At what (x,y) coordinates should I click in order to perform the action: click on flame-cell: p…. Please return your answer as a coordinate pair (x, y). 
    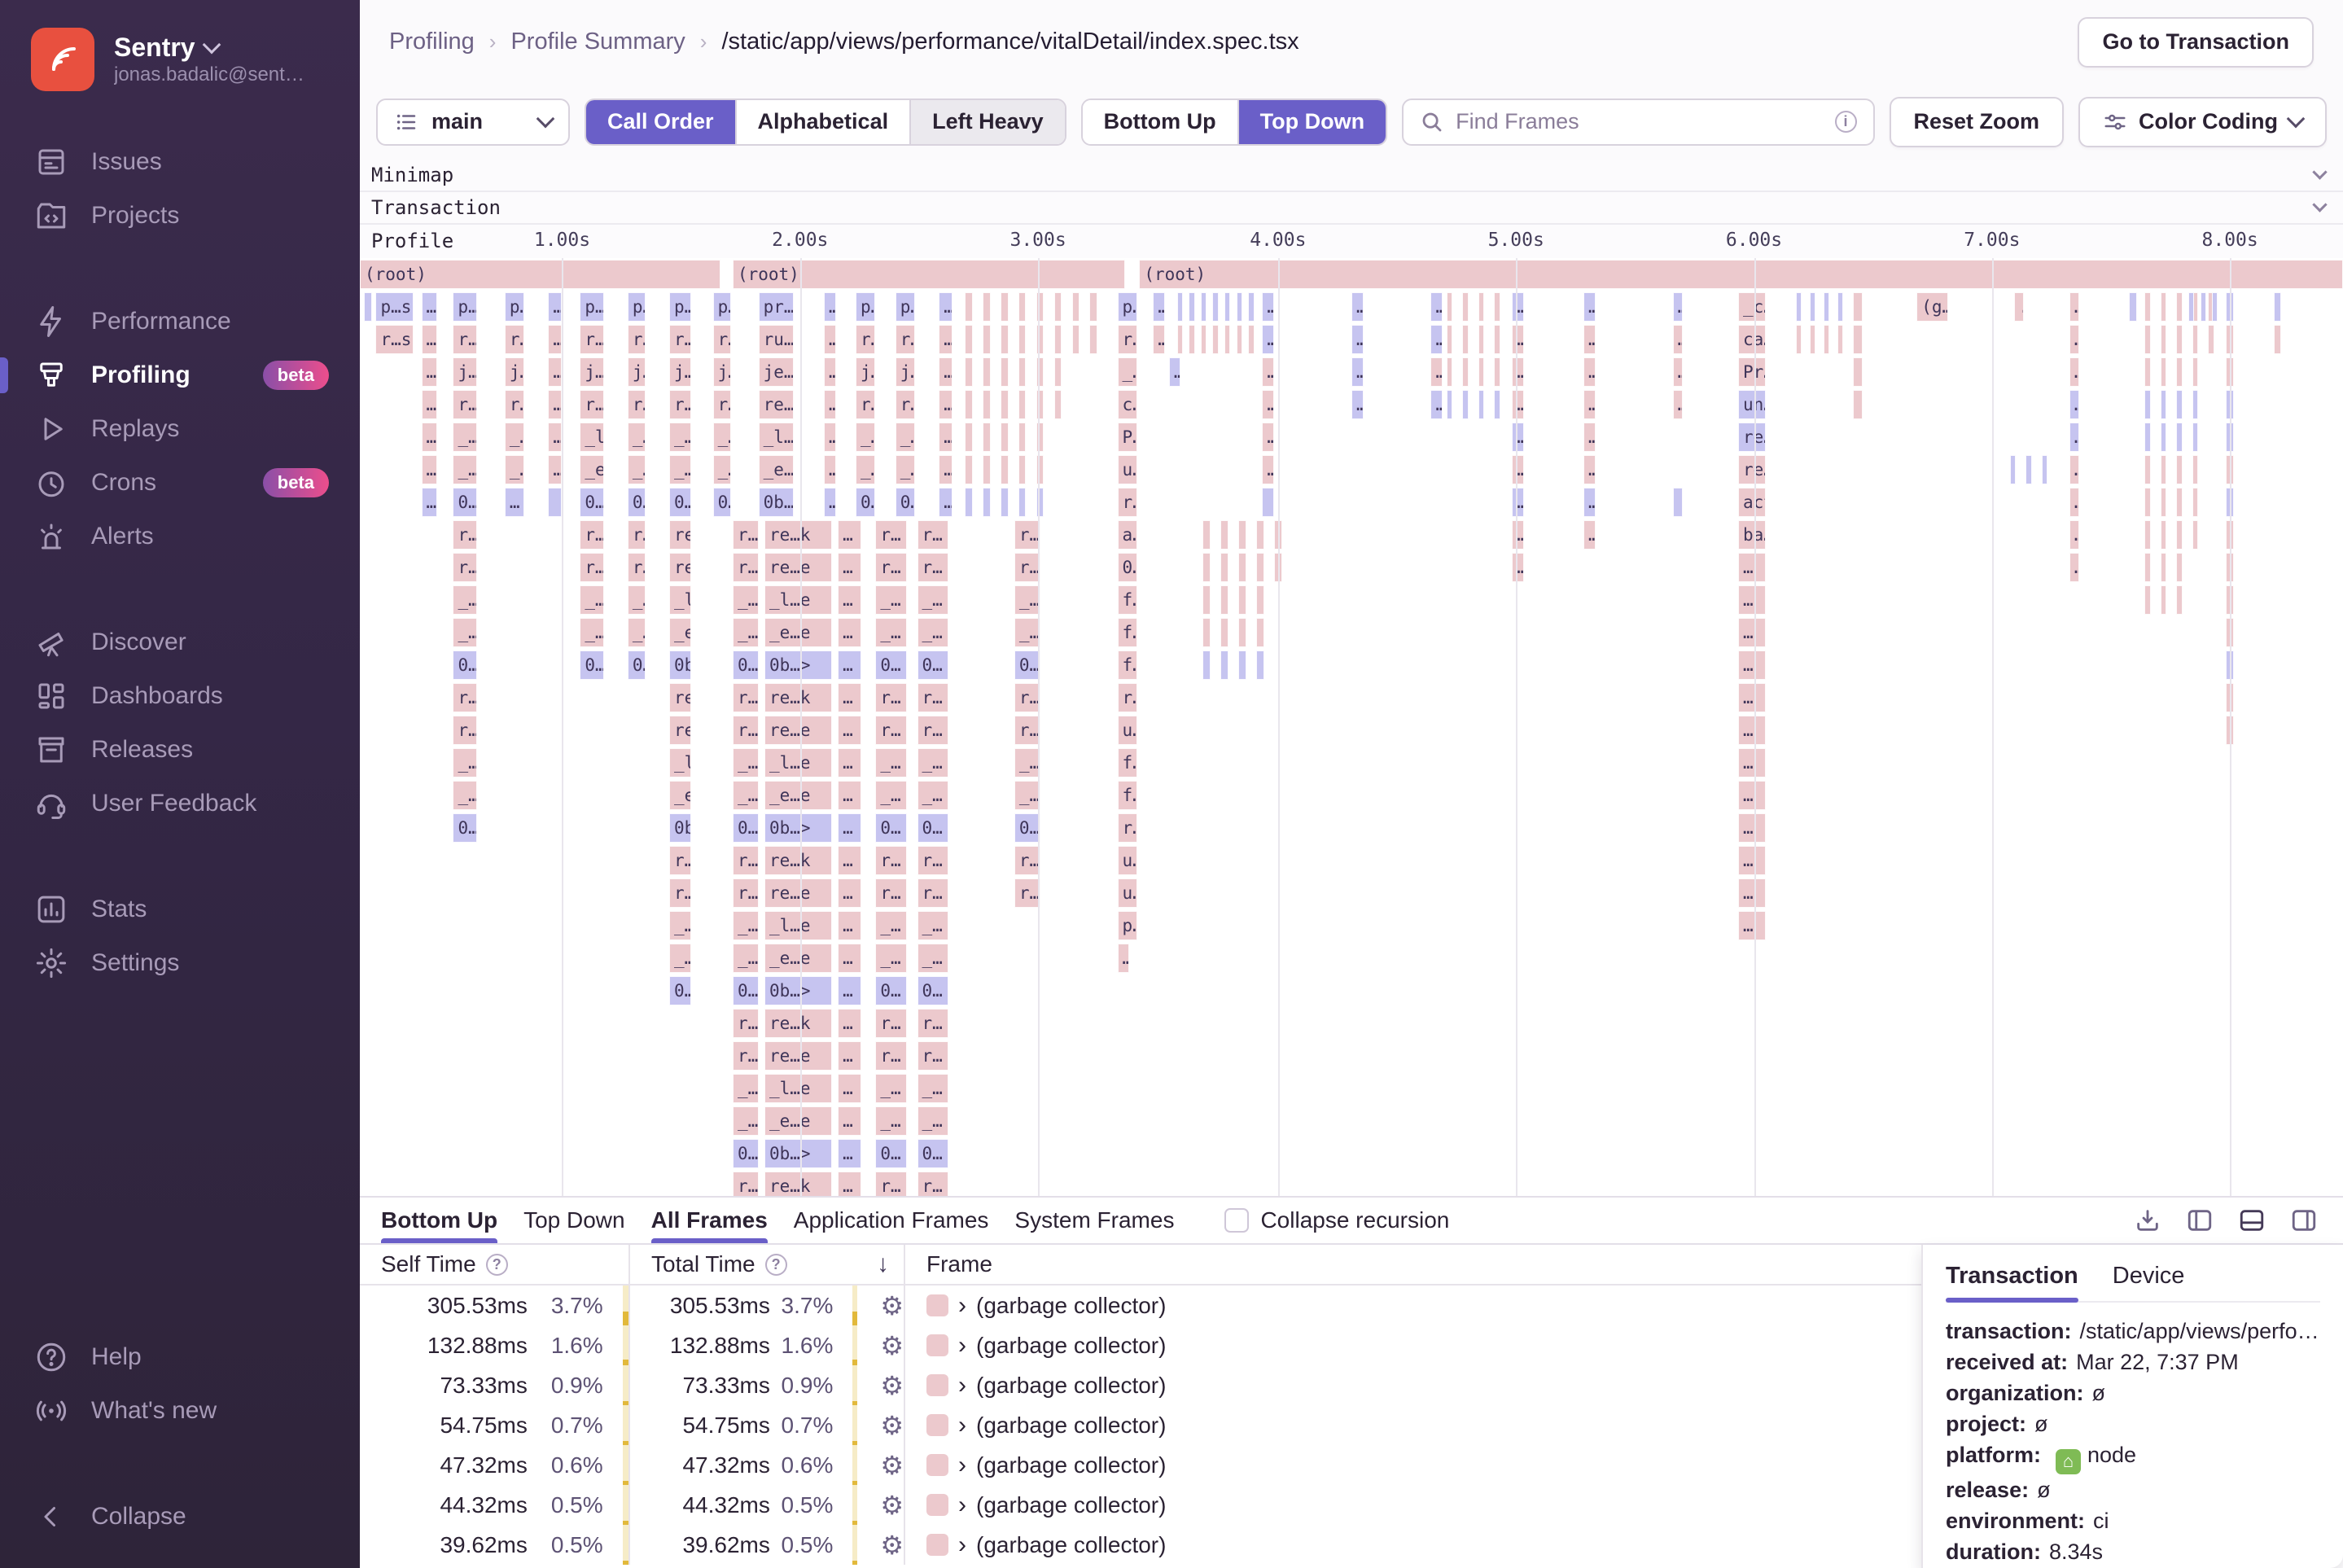
    Looking at the image, I should click on (637, 307).